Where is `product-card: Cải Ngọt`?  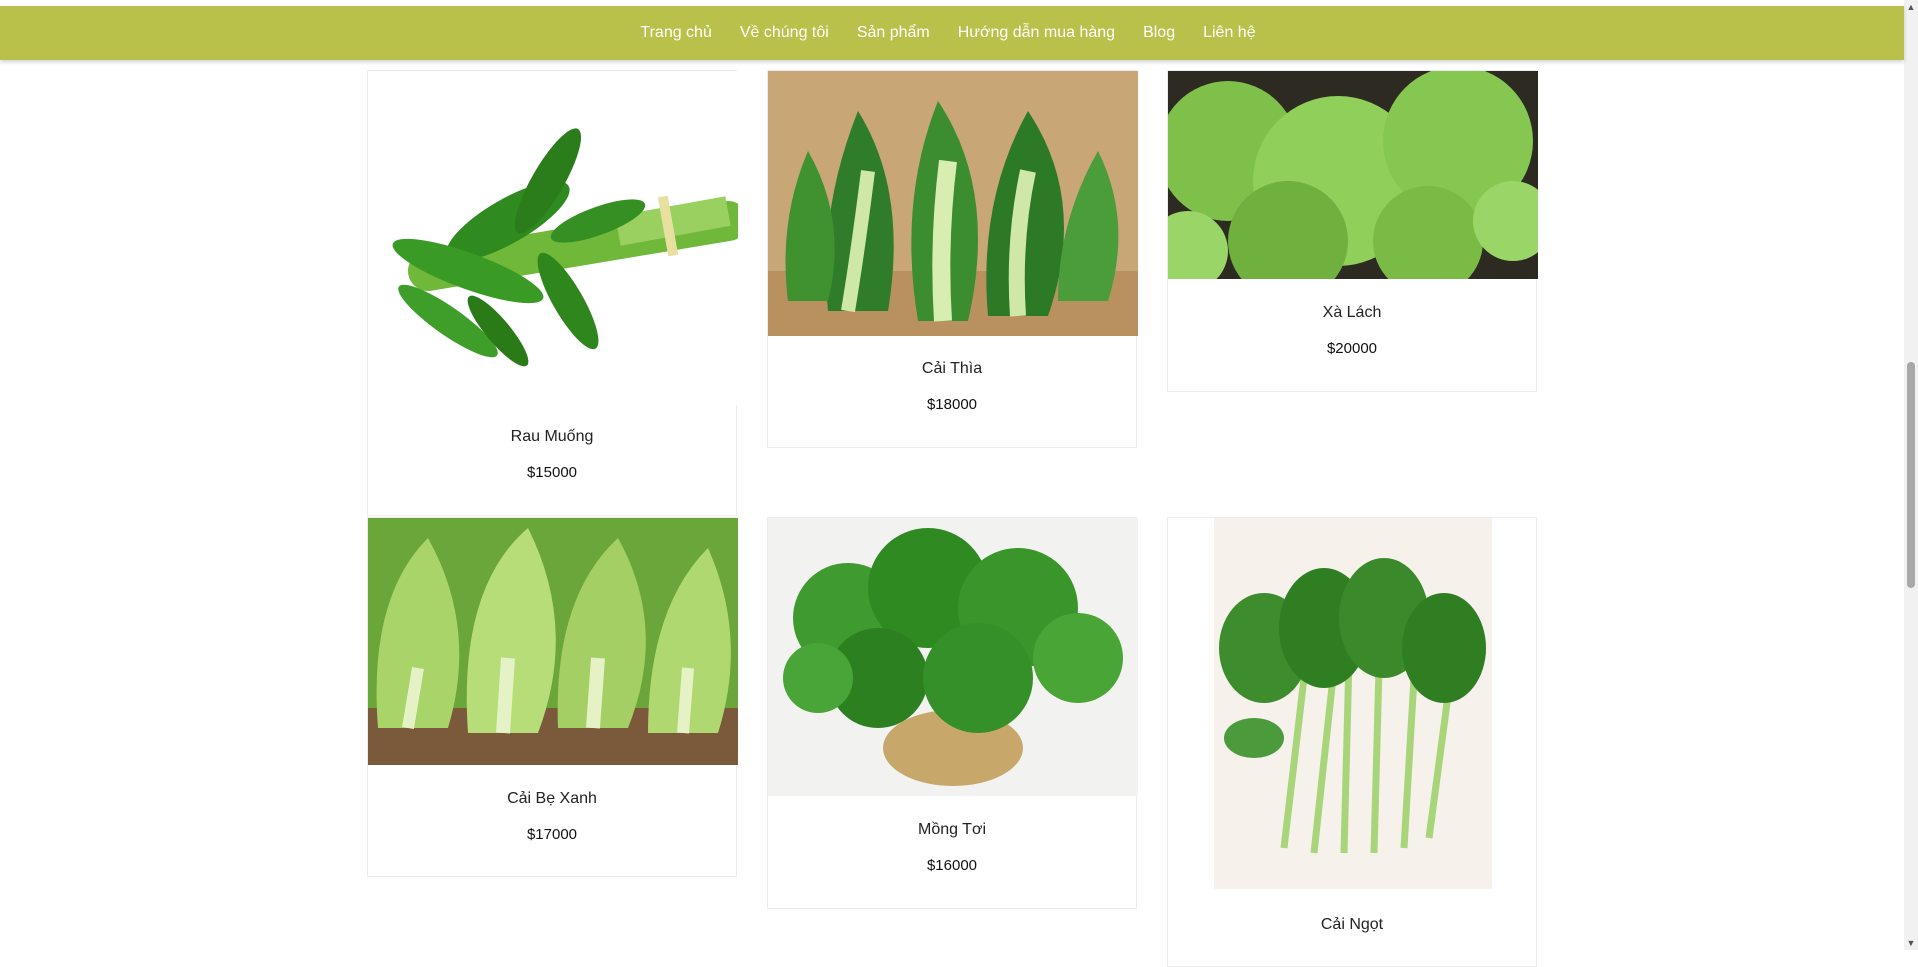 product-card: Cải Ngọt is located at coordinates (1352, 742).